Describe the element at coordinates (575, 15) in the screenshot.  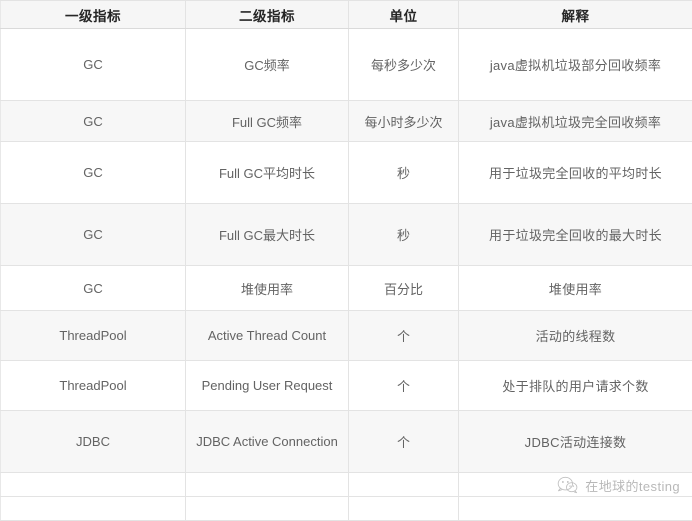
I see `column-header-description: 解释` at that location.